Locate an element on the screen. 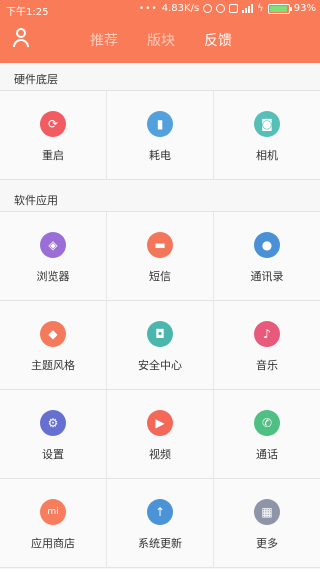 The height and width of the screenshot is (569, 320). status-time: 下午1:25 is located at coordinates (27, 12).